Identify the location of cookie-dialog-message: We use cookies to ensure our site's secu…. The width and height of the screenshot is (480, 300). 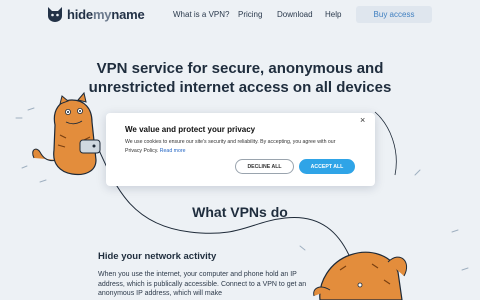
(230, 146).